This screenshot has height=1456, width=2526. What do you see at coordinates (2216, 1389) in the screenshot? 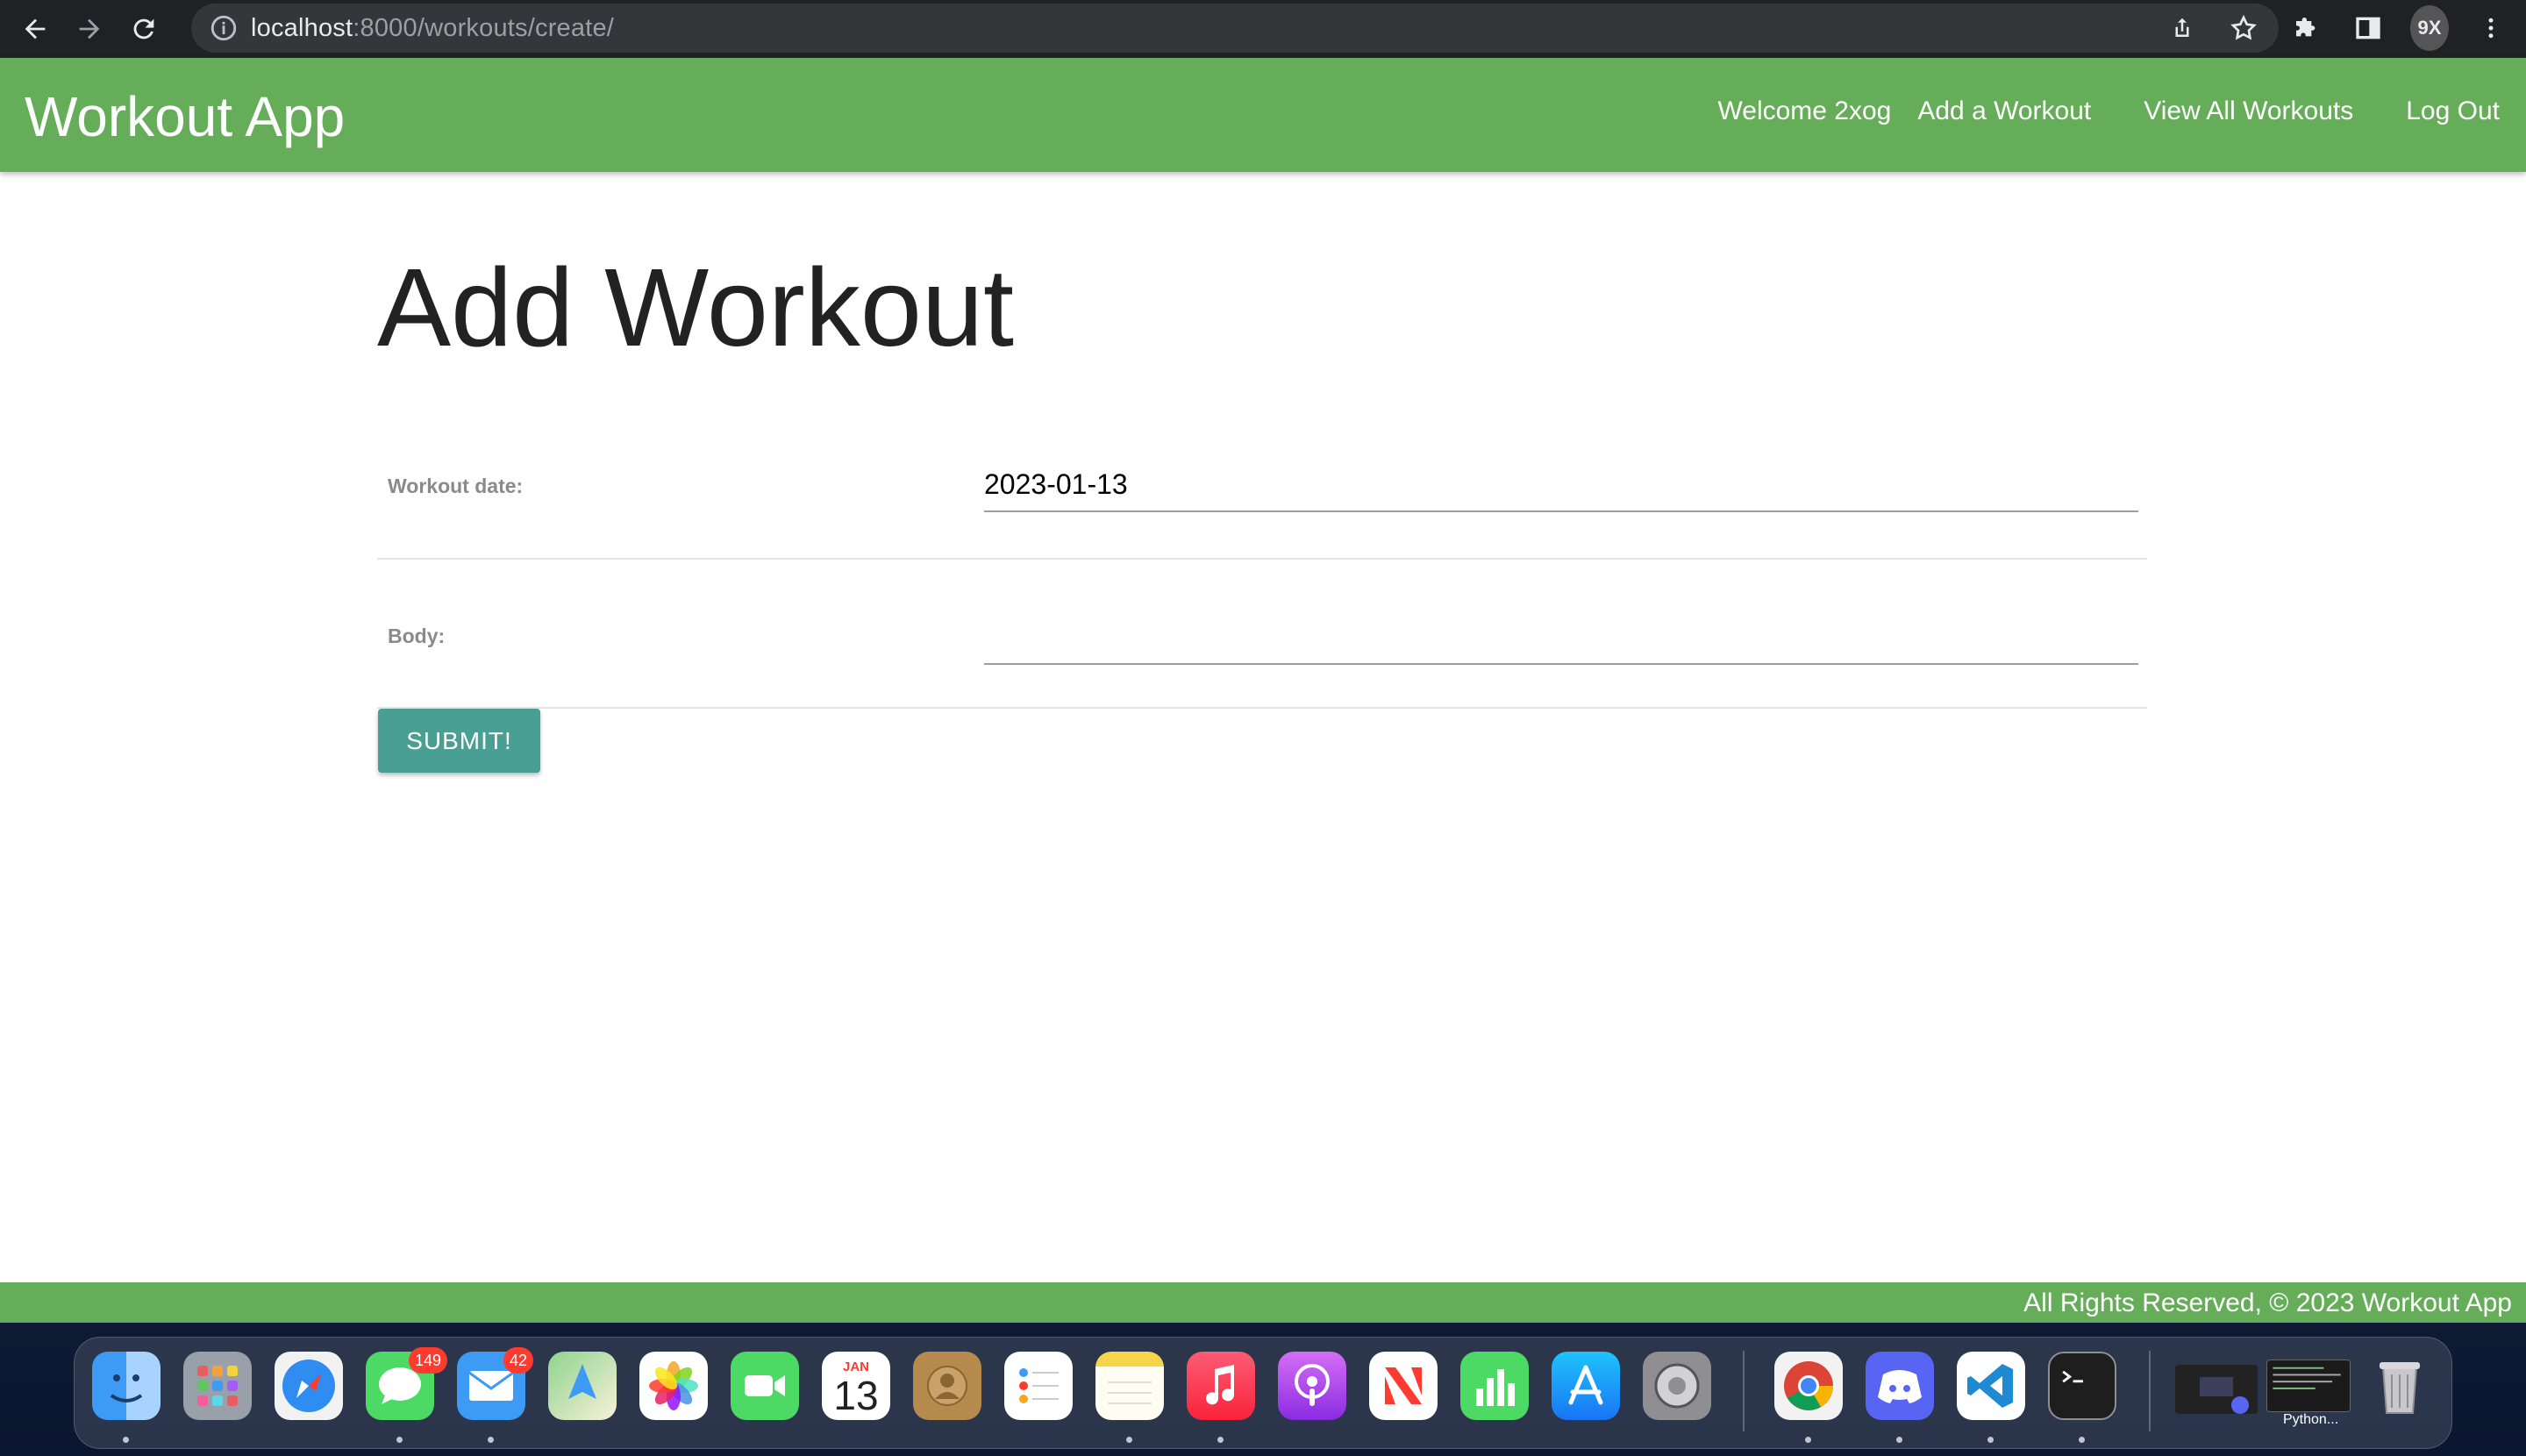
I see `discord-window-thumbnail` at bounding box center [2216, 1389].